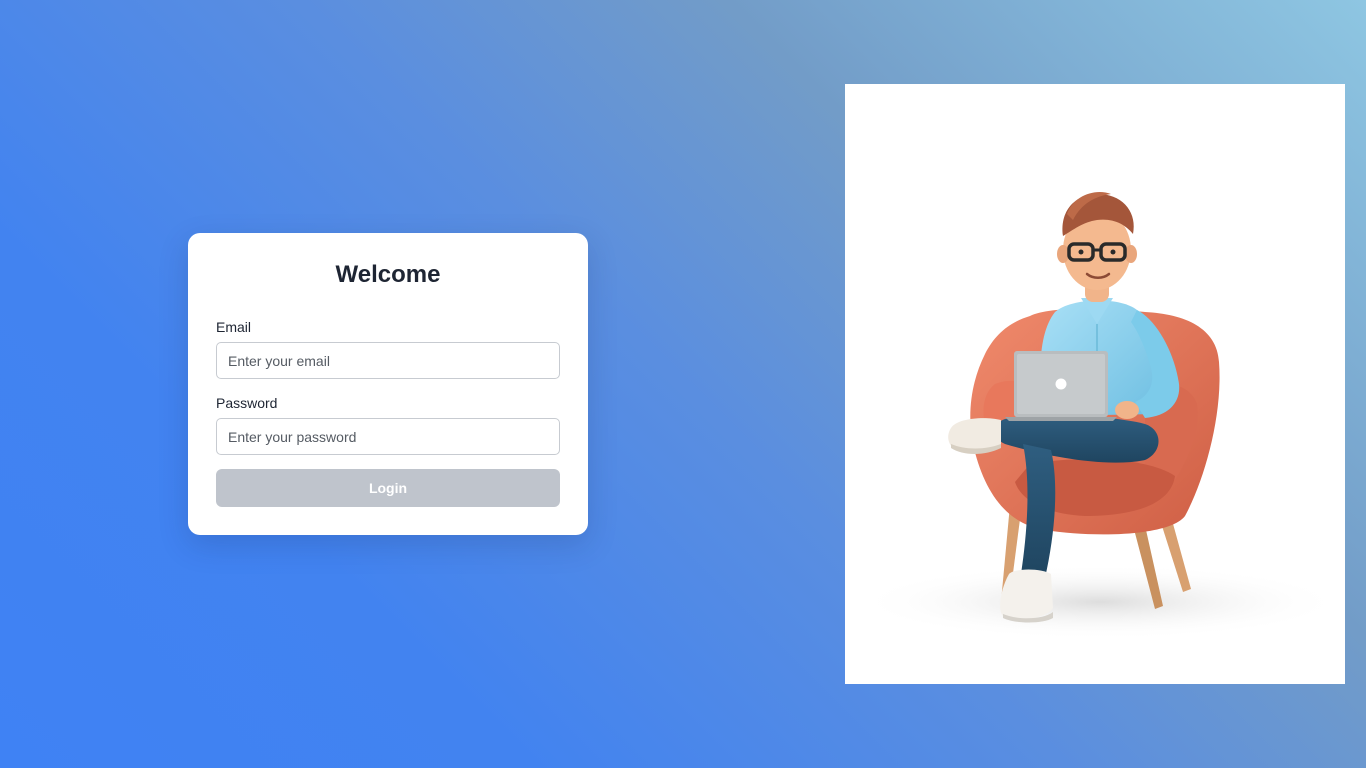 This screenshot has width=1366, height=768. I want to click on login-button: Login, so click(388, 488).